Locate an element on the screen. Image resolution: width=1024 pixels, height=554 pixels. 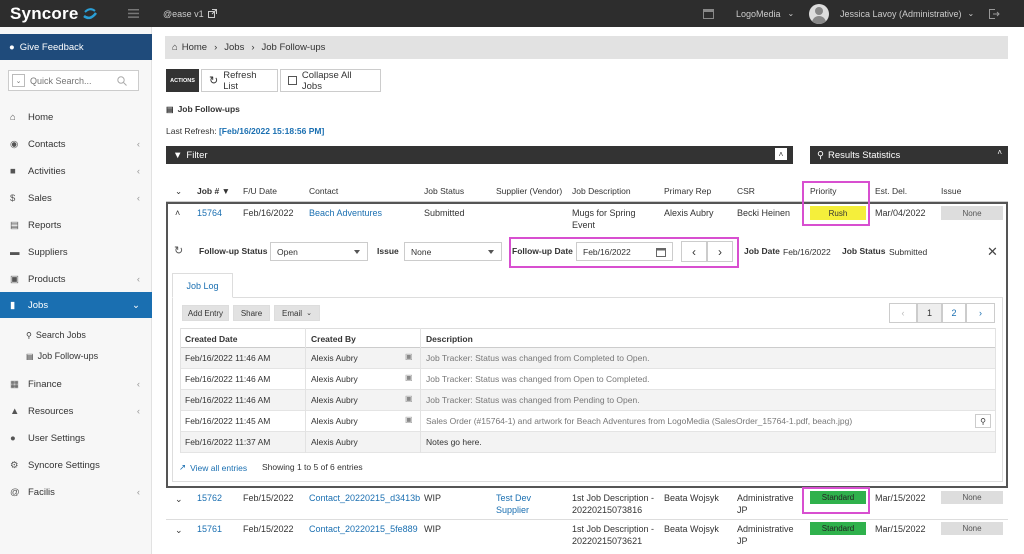
collapse-row-icon: ˄ is located at coordinates (177, 213).